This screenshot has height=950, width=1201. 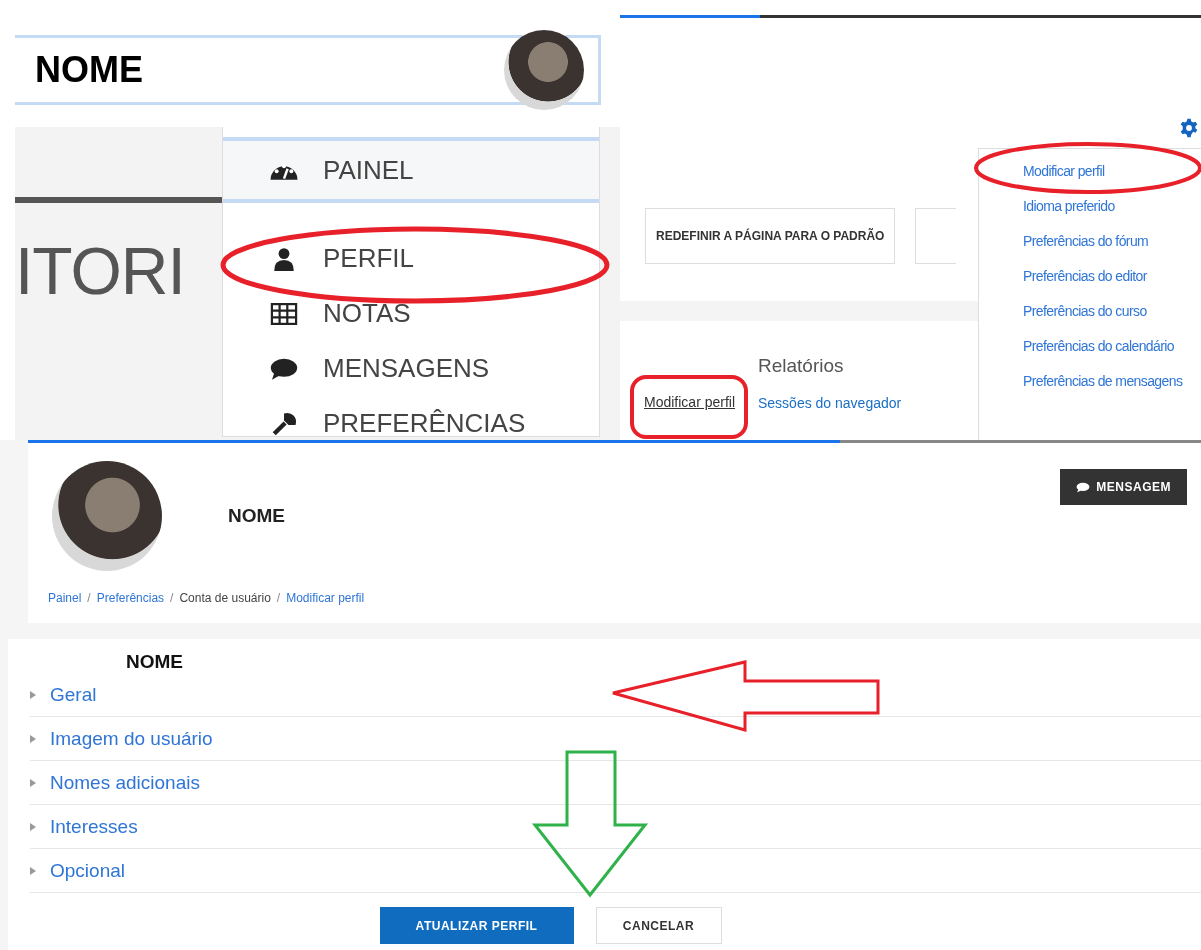 What do you see at coordinates (770, 236) in the screenshot?
I see `reset-page-button: REDEFINIR A PÁGINA PARA O PADRÃO` at bounding box center [770, 236].